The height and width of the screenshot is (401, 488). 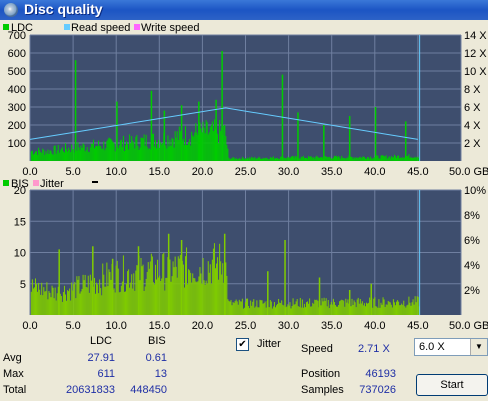 I want to click on x-tick-label: 25.0, so click(x=245, y=326).